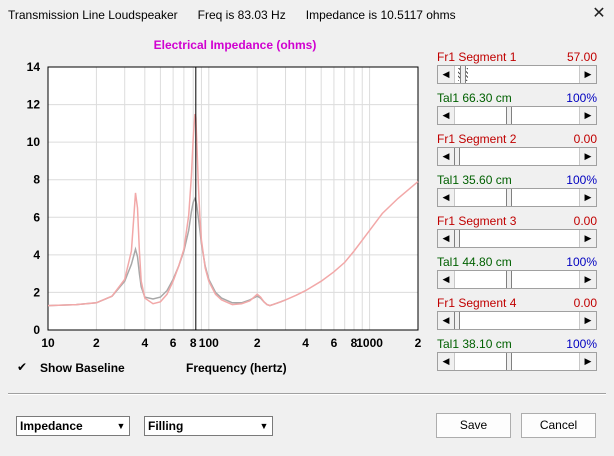  I want to click on y-tick-label: 4, so click(36, 255).